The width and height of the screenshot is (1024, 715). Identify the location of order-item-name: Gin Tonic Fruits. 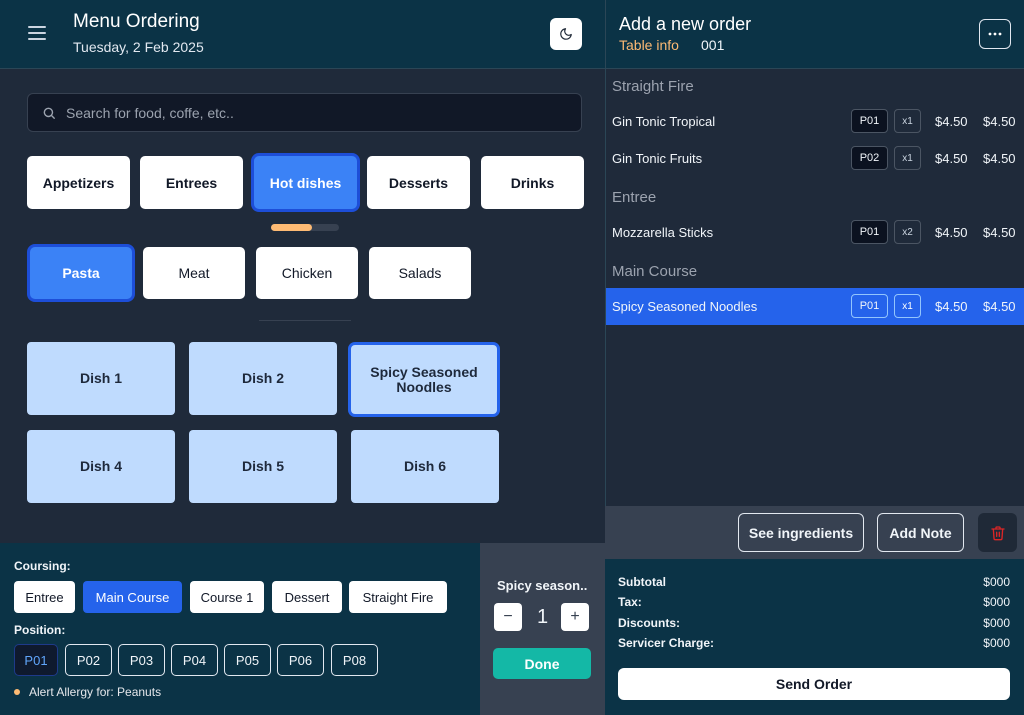
(657, 158).